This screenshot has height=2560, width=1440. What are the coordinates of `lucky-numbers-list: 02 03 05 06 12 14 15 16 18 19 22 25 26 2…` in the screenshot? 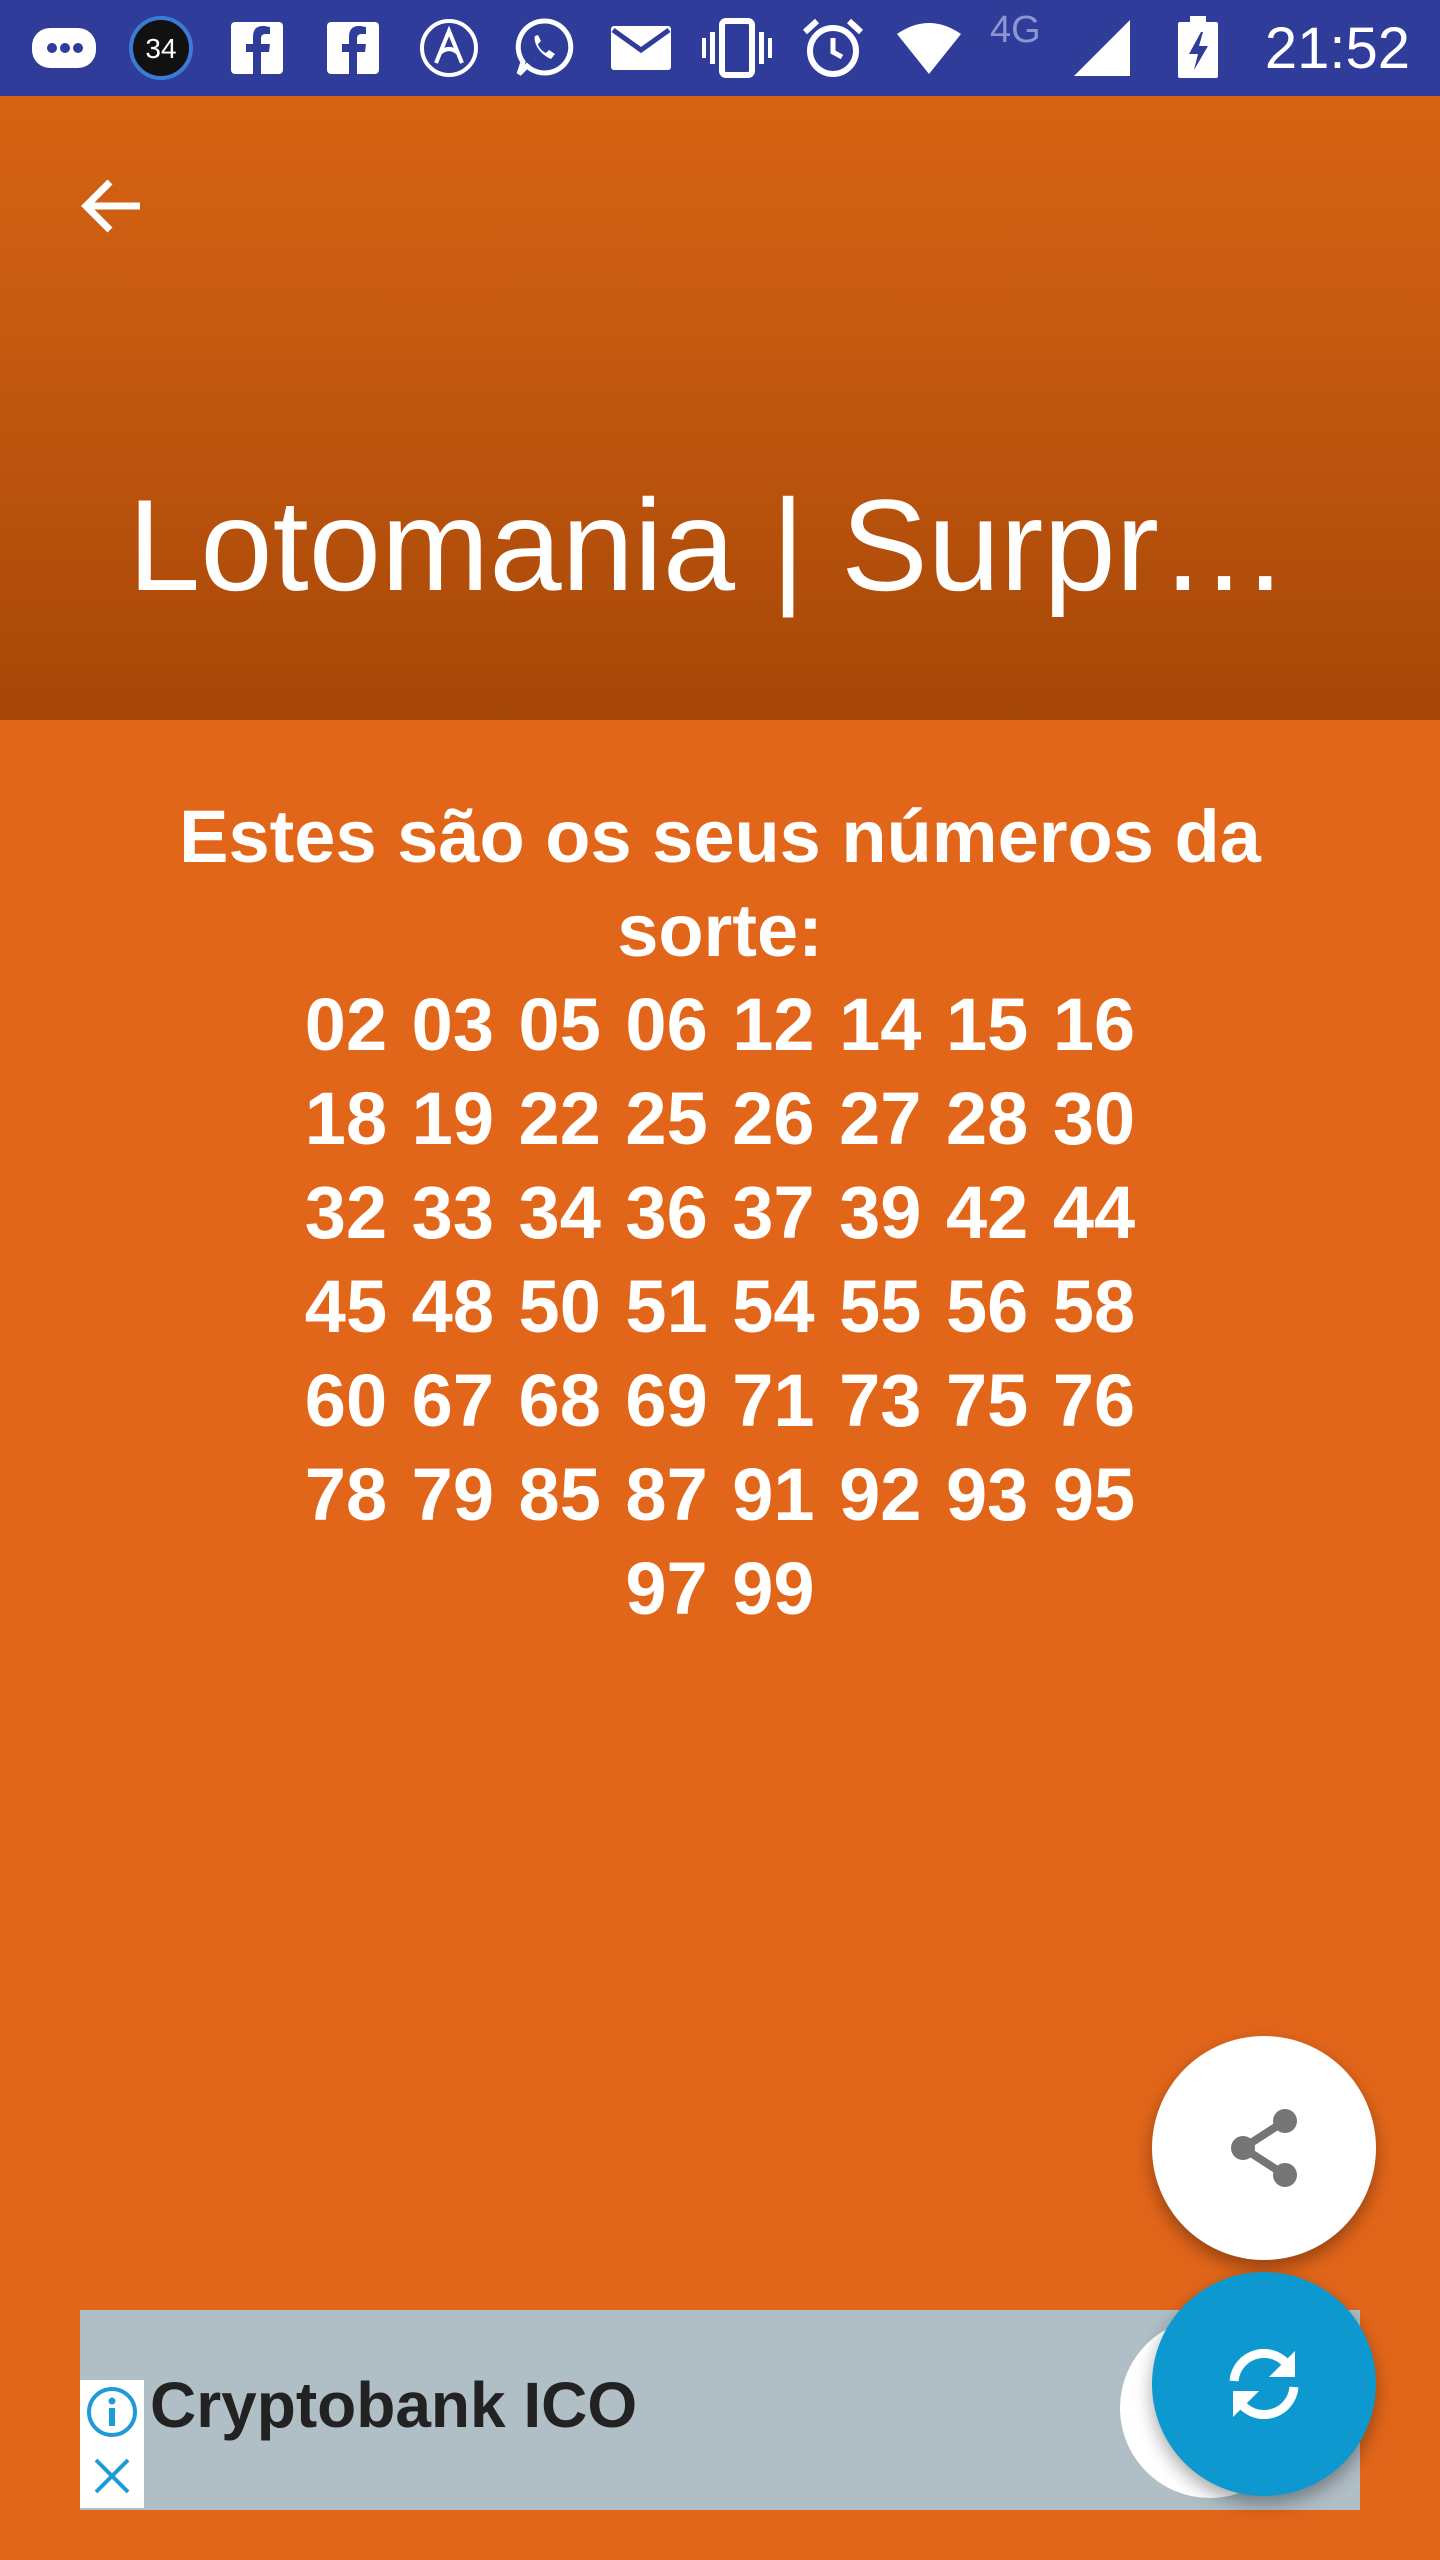 It's located at (720, 1306).